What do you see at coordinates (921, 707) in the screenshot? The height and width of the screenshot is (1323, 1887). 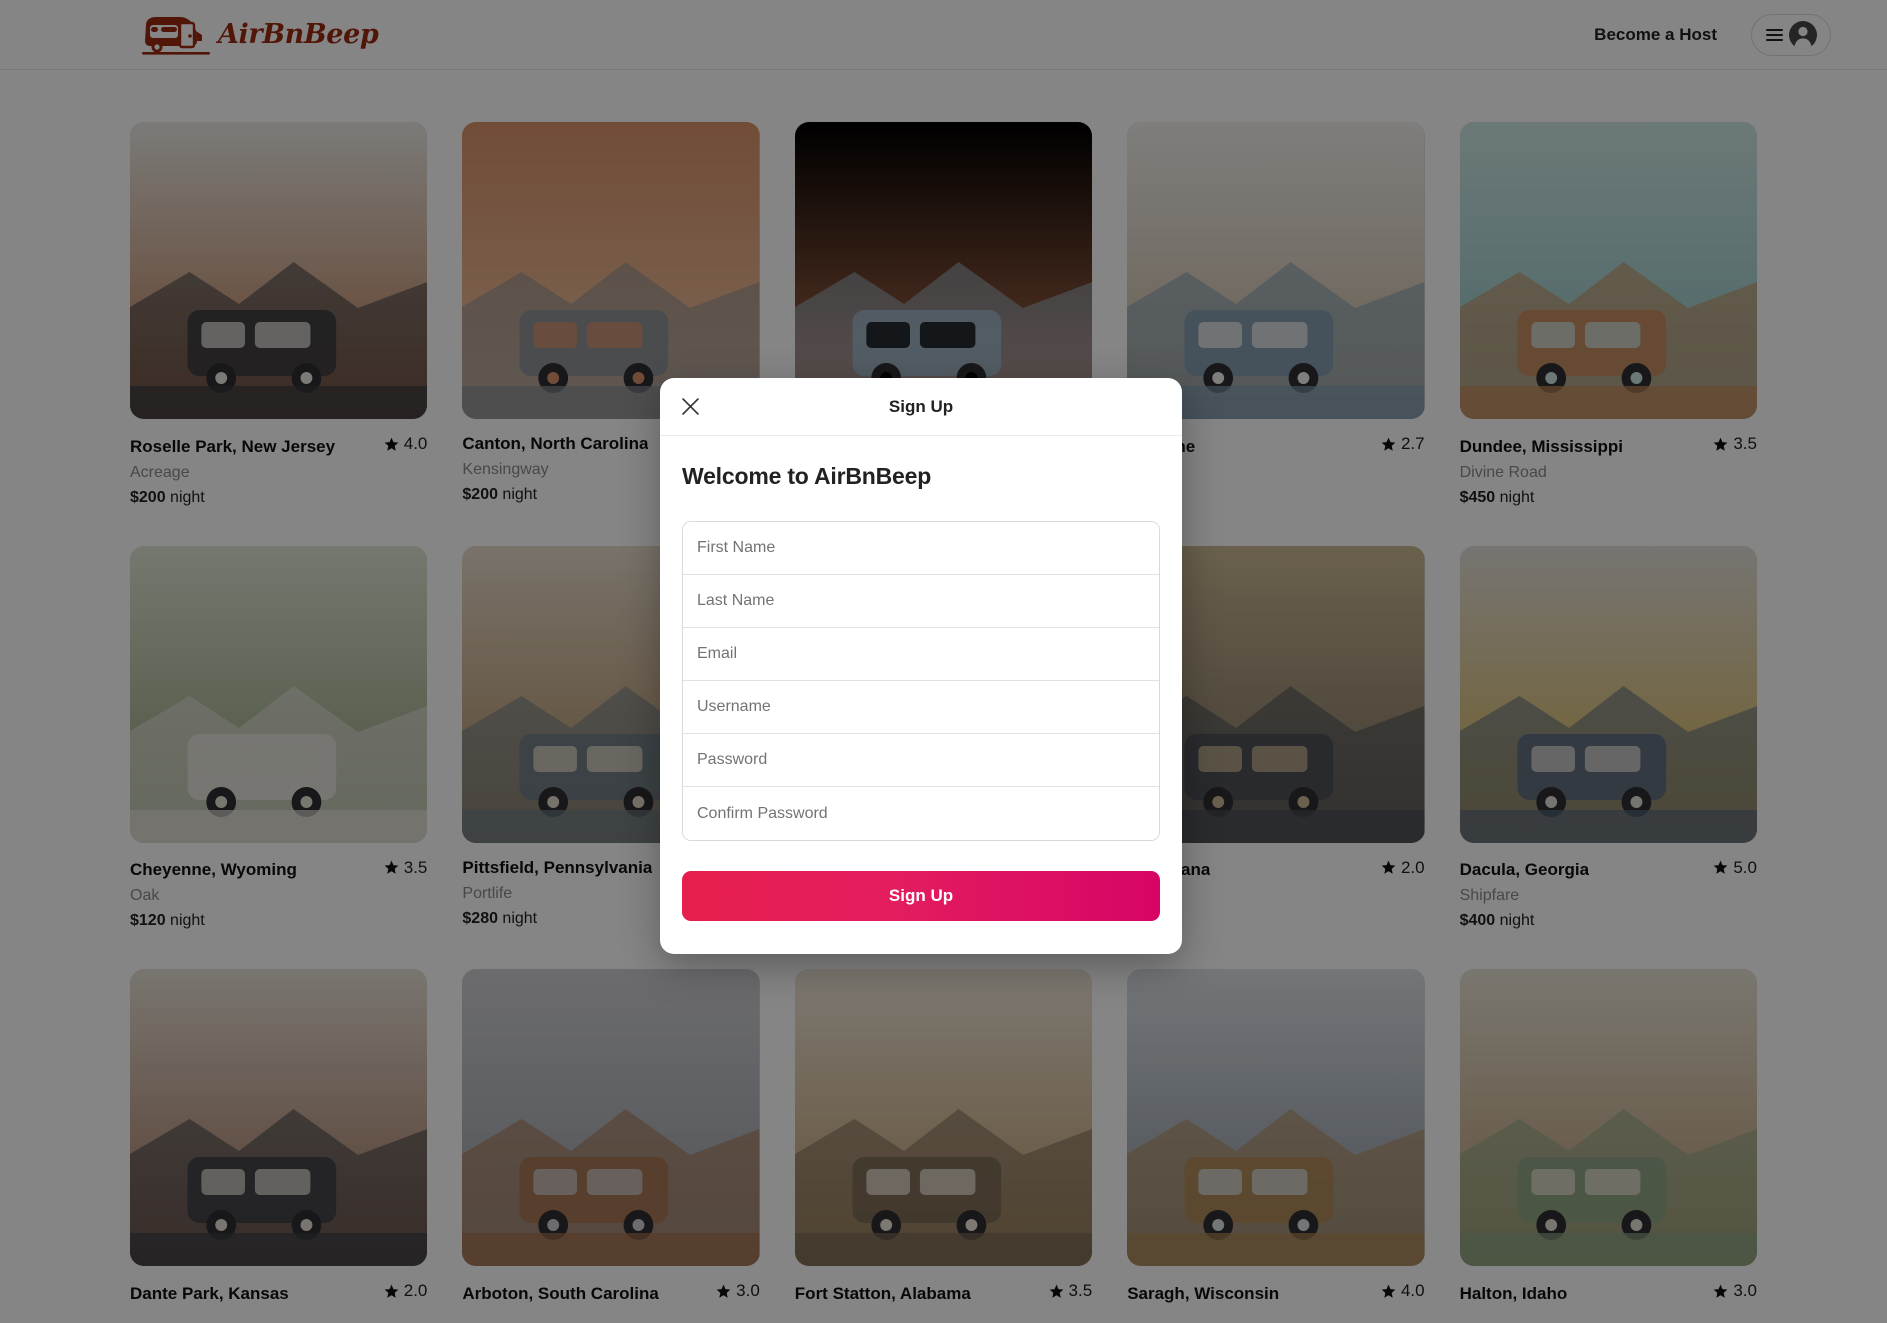 I see `username-input` at bounding box center [921, 707].